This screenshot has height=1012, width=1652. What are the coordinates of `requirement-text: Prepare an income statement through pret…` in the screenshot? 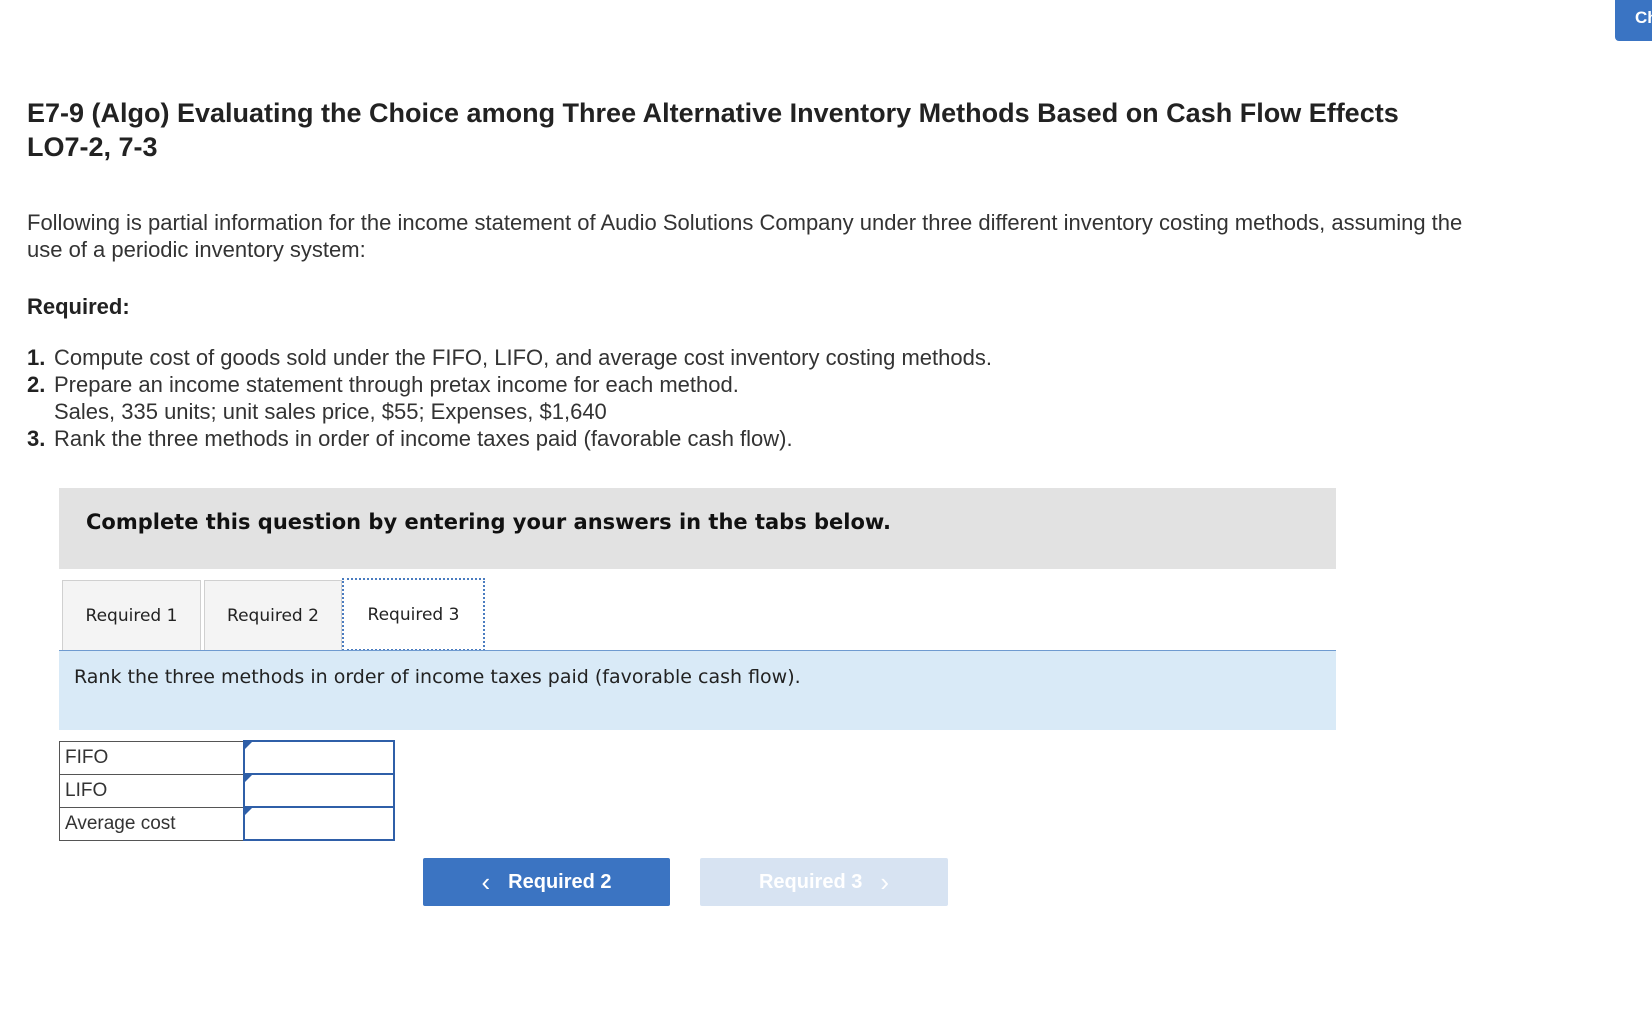 It's located at (396, 384).